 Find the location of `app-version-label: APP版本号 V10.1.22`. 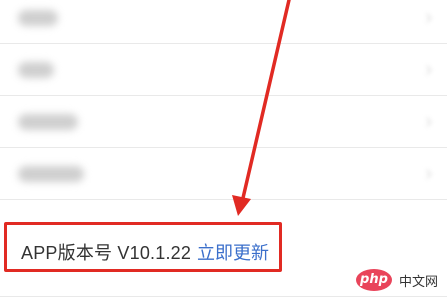

app-version-label: APP版本号 V10.1.22 is located at coordinates (106, 253).